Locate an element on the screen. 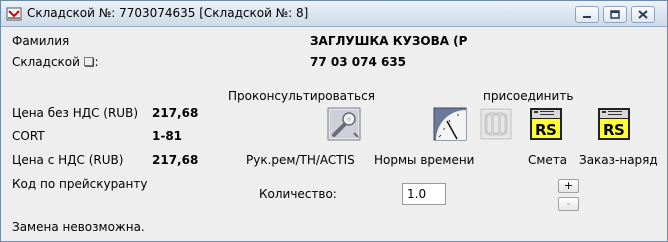 This screenshot has height=242, width=668. estimate-button: R S is located at coordinates (546, 124).